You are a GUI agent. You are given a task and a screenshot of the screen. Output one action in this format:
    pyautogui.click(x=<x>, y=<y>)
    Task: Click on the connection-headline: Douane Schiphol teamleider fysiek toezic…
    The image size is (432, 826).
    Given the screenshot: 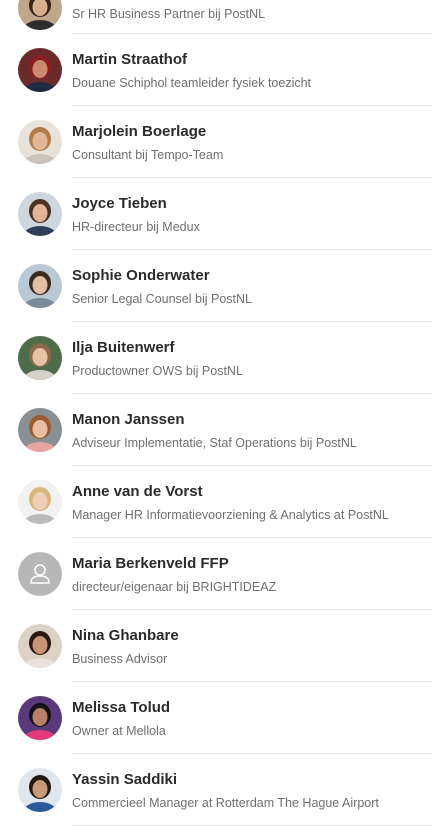 What is the action you would take?
    pyautogui.click(x=192, y=83)
    